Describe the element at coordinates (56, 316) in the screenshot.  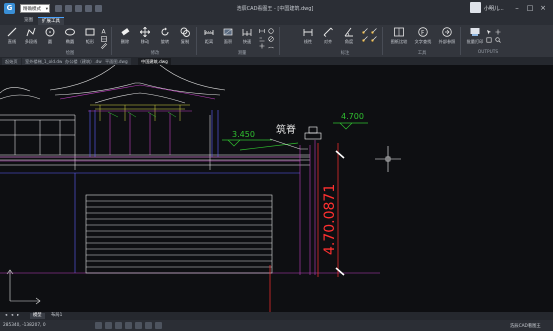
I see `tab-layout1: 布局1` at that location.